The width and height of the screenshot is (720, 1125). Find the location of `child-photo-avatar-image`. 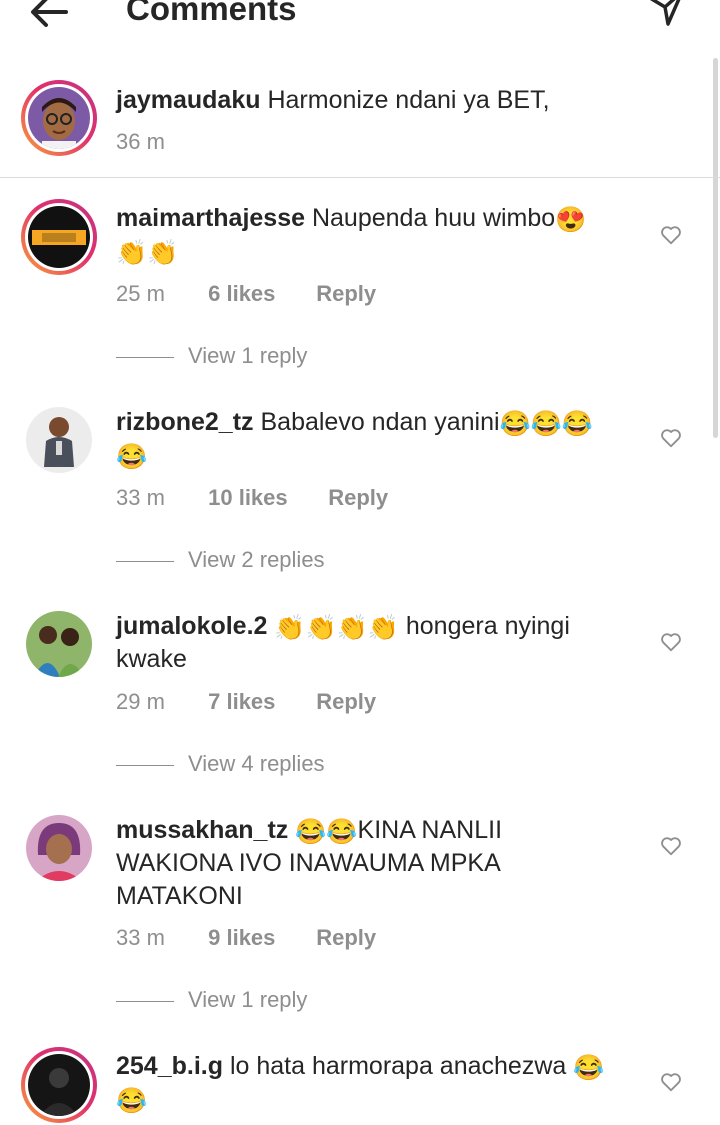

child-photo-avatar-image is located at coordinates (59, 440).